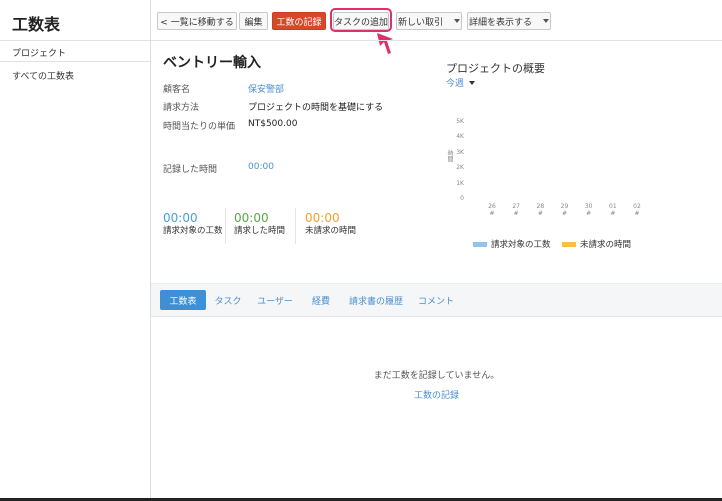 The image size is (722, 501). I want to click on empty-message: まだ工数を記録していません。, so click(436, 376).